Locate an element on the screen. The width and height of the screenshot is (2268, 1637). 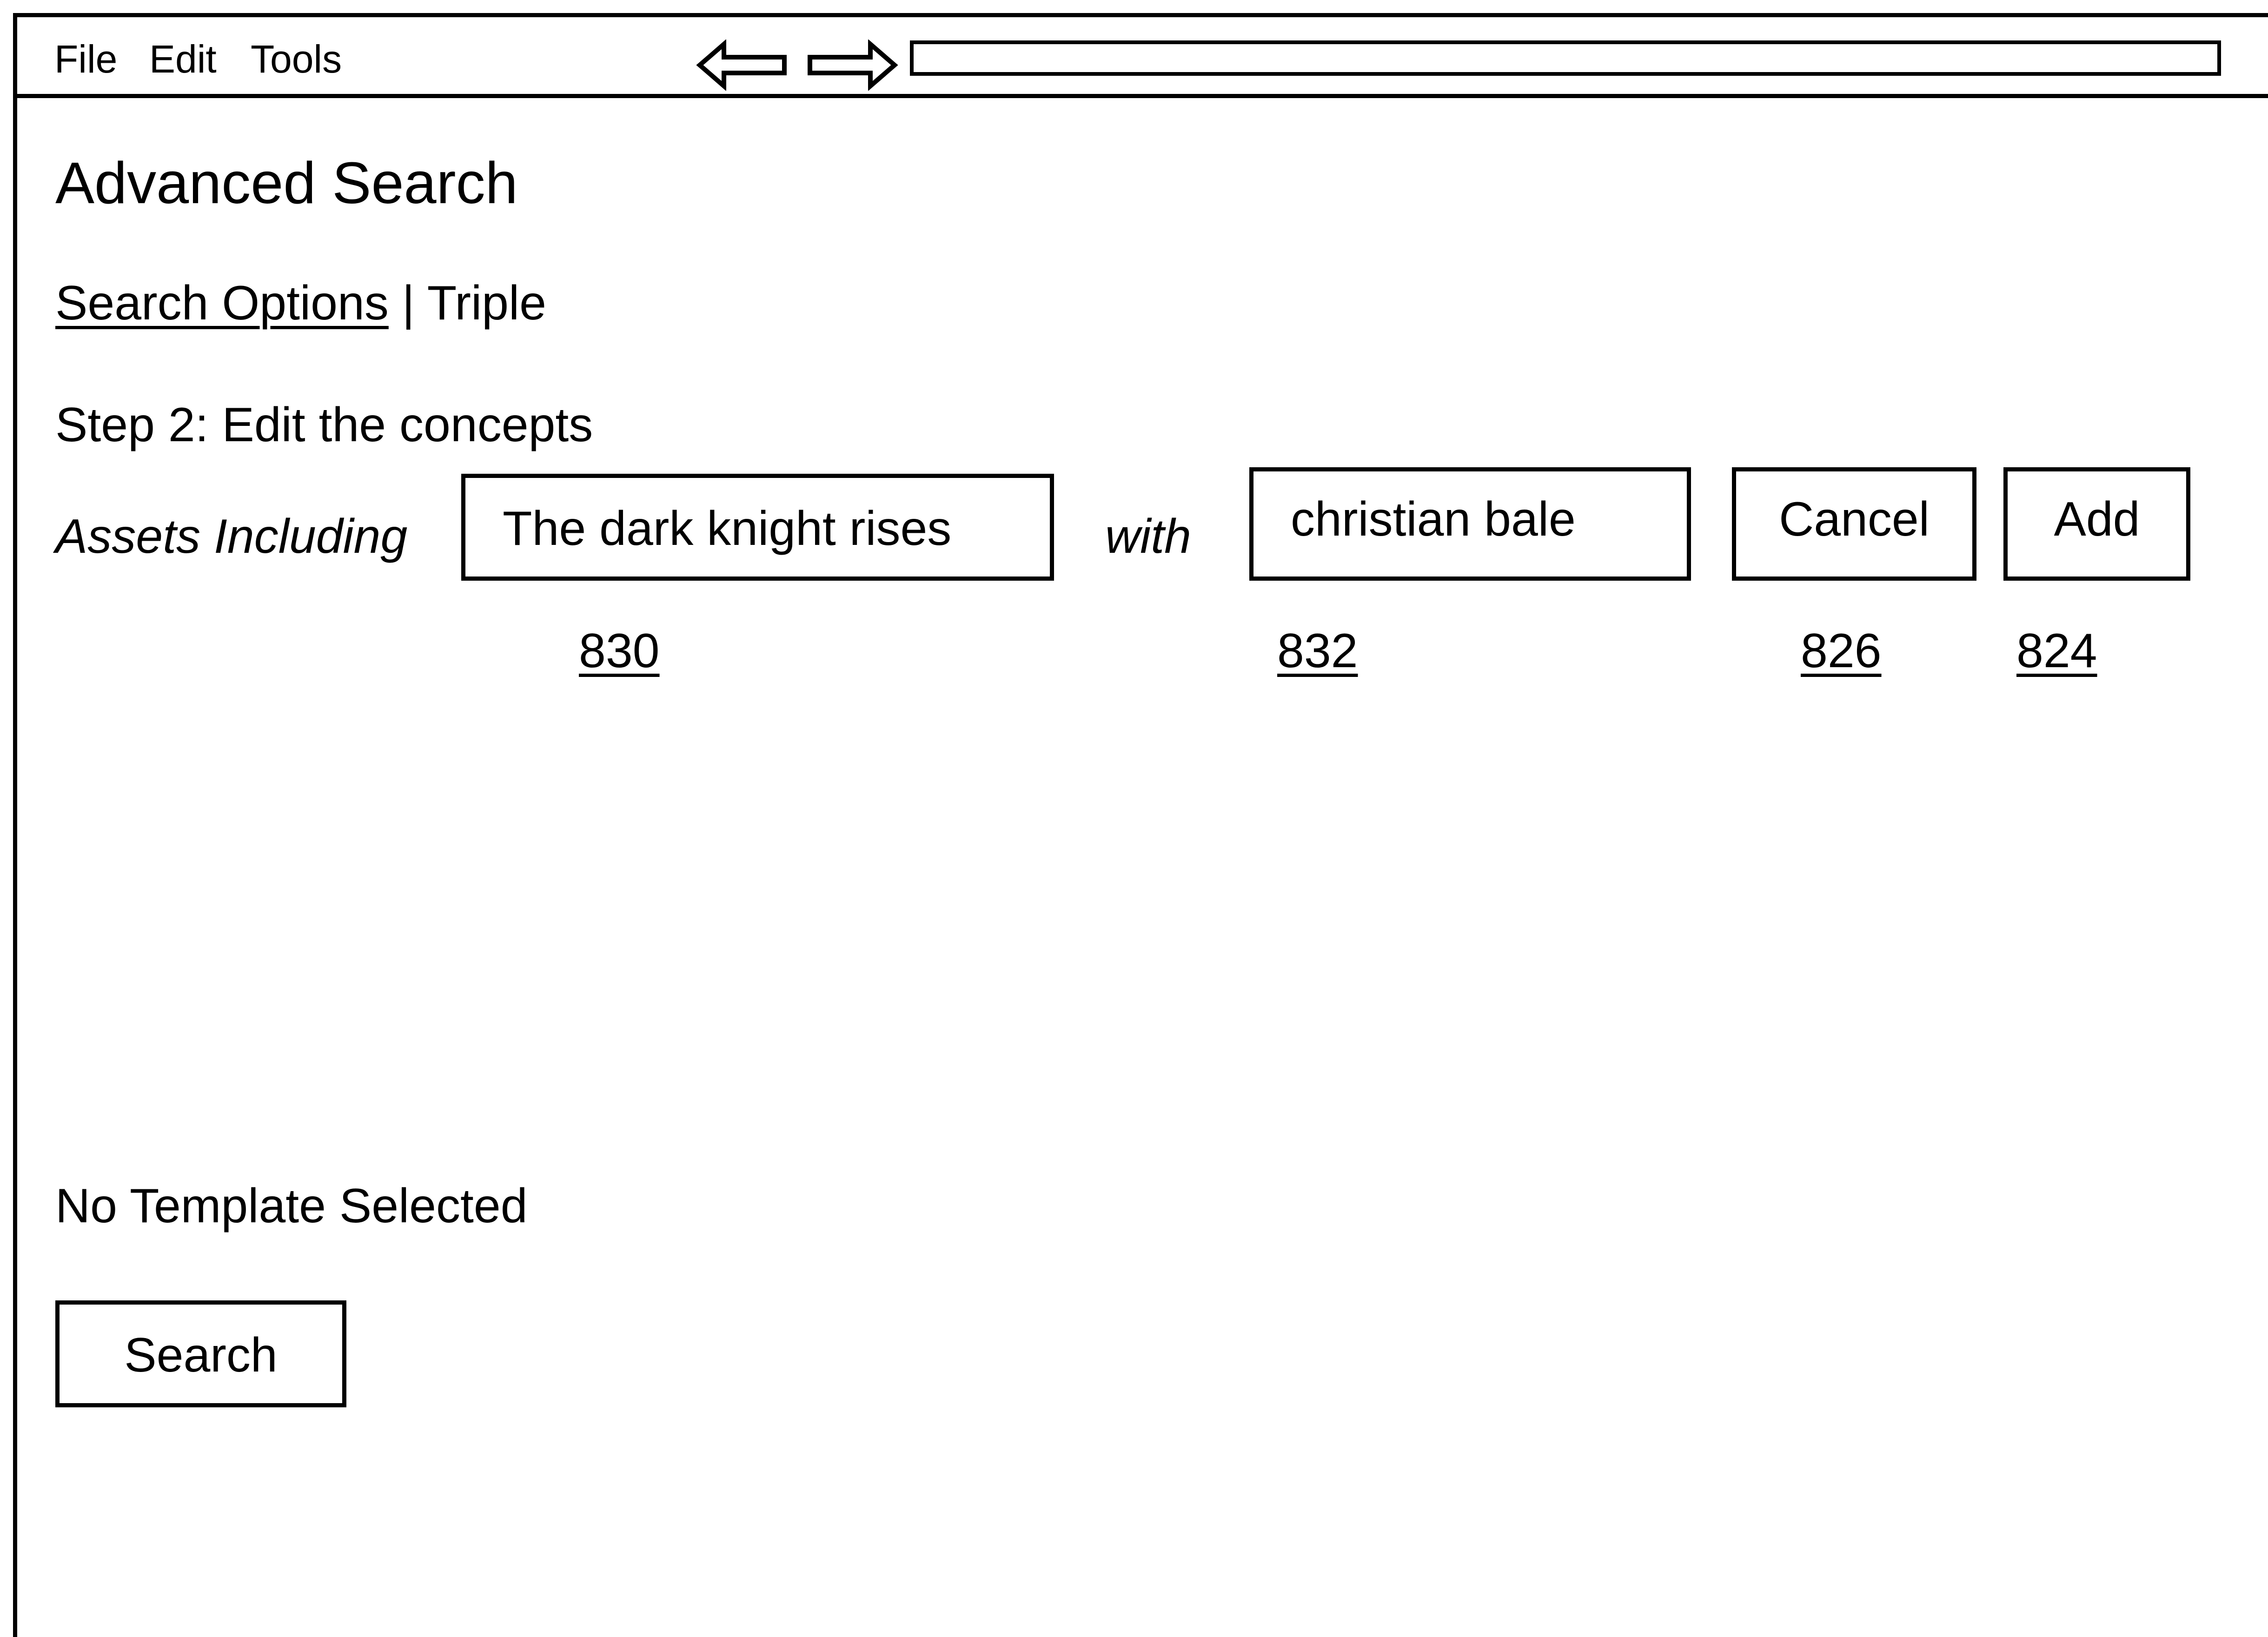
menu-file: File is located at coordinates (85, 59).